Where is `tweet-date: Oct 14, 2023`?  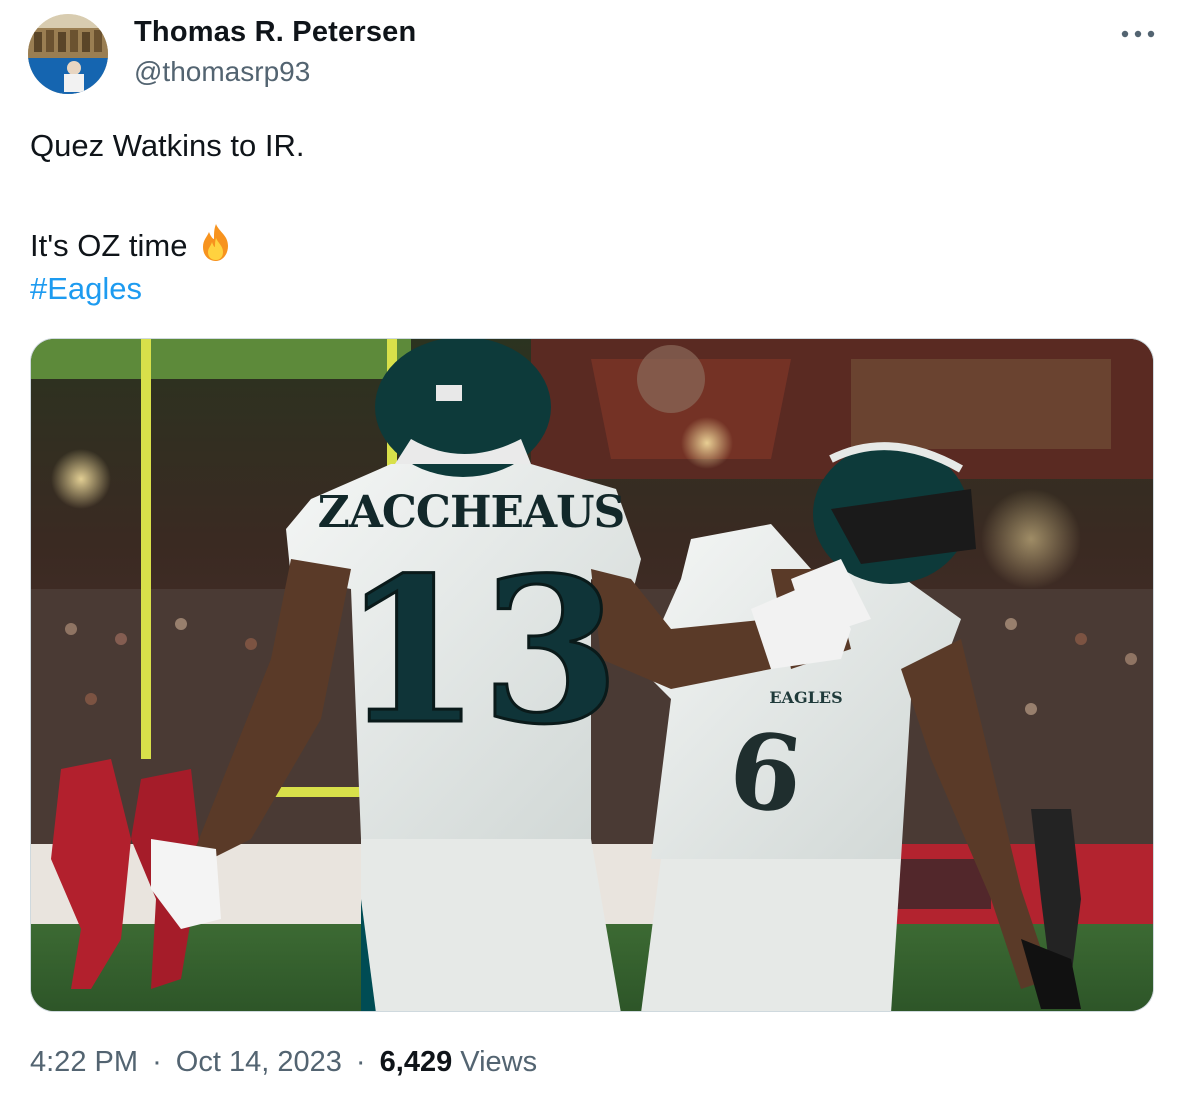
tweet-date: Oct 14, 2023 is located at coordinates (259, 1062).